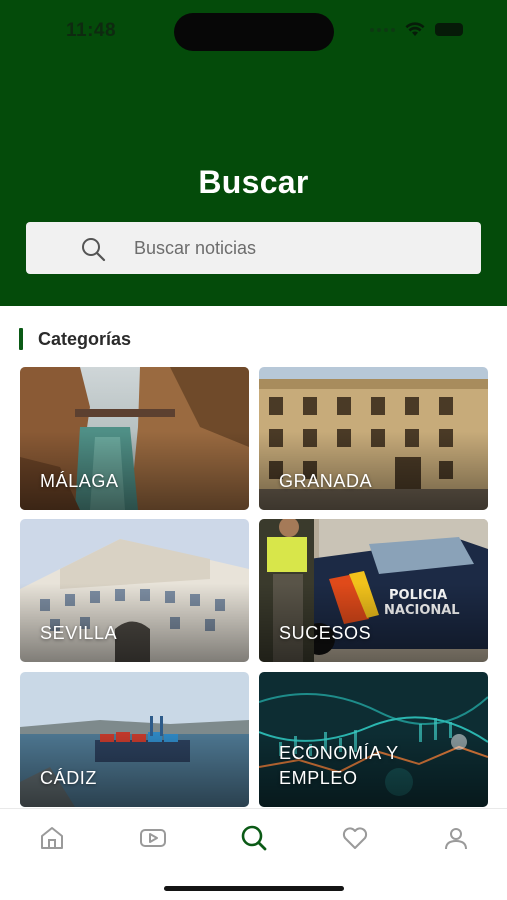 Image resolution: width=507 pixels, height=900 pixels. I want to click on category-label: SEVILLA, so click(79, 633).